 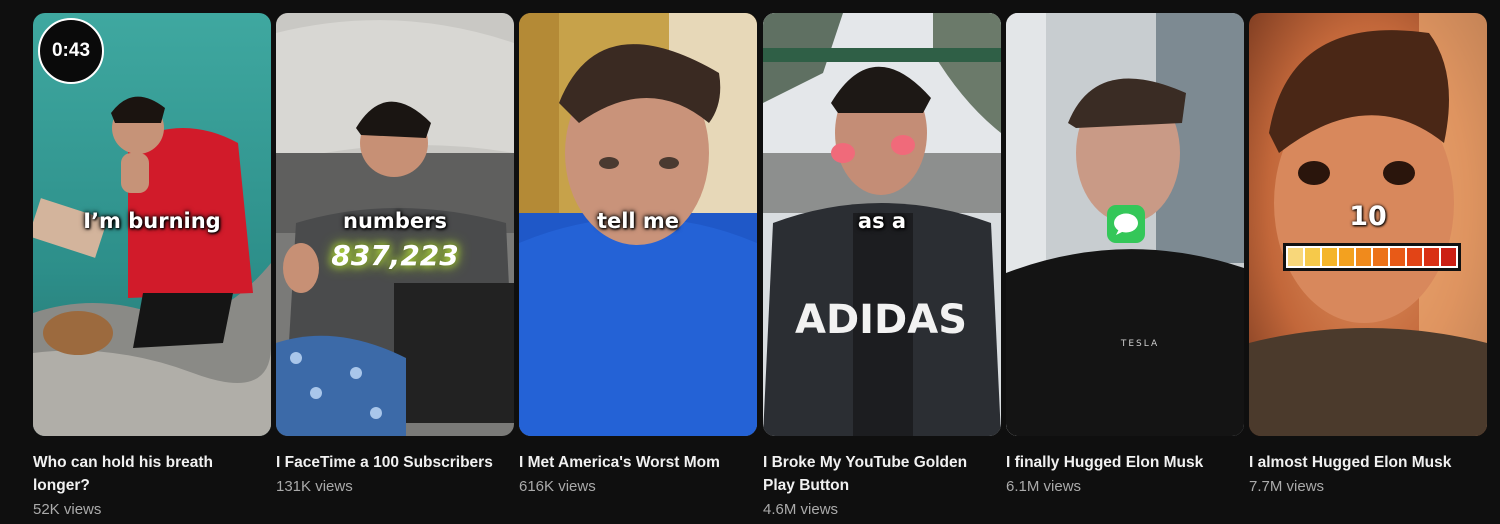 What do you see at coordinates (1139, 344) in the screenshot?
I see `shirt-print: TESLA` at bounding box center [1139, 344].